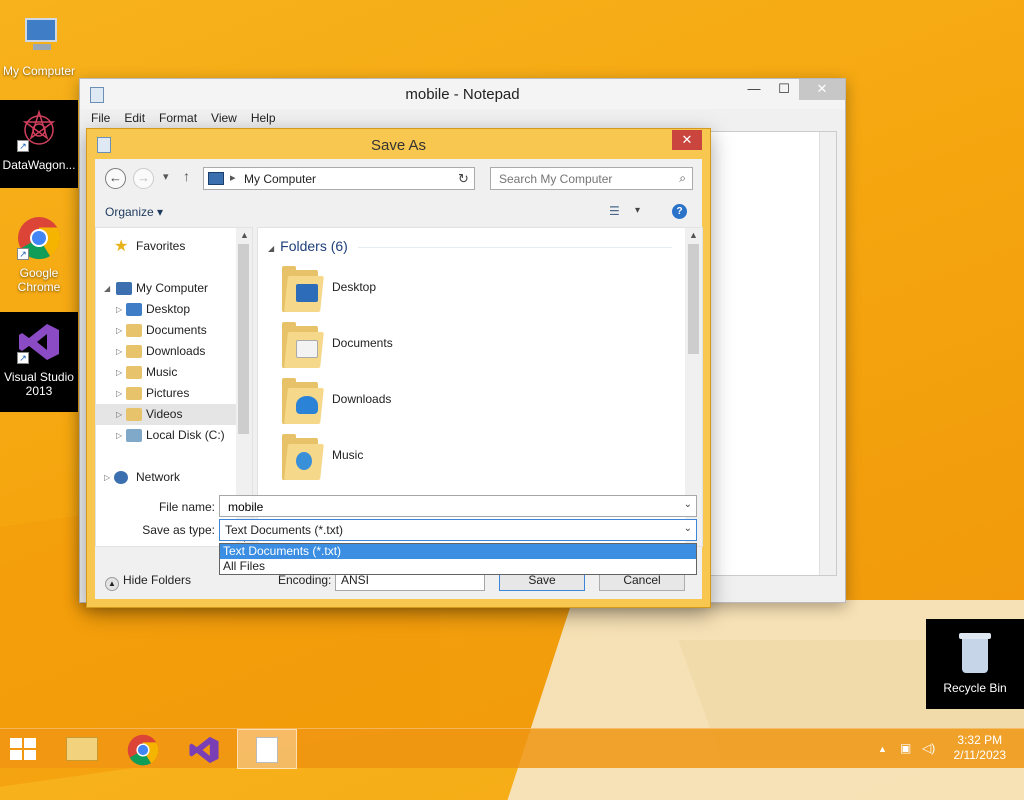 The width and height of the screenshot is (1024, 800). I want to click on taskbar-file-explorer, so click(82, 749).